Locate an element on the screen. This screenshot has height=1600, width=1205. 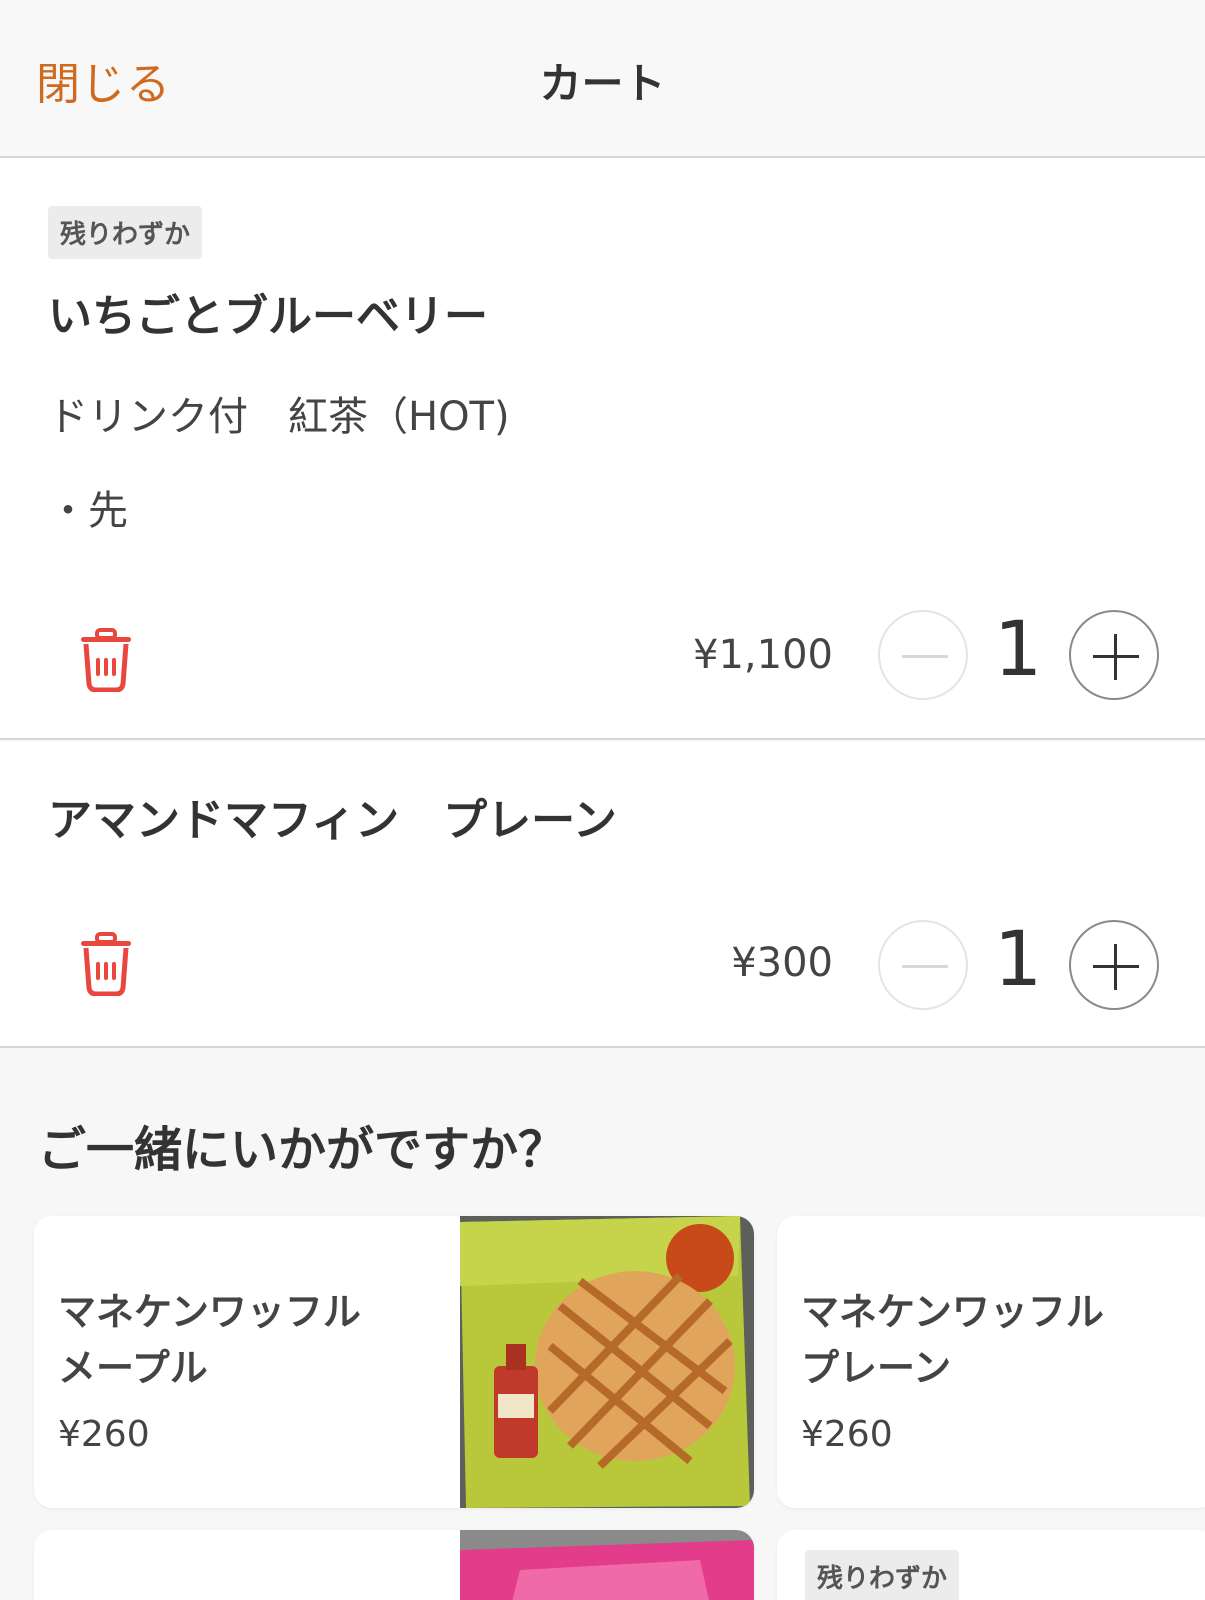
recommendation-name-line: プレーン is located at coordinates (876, 1368).